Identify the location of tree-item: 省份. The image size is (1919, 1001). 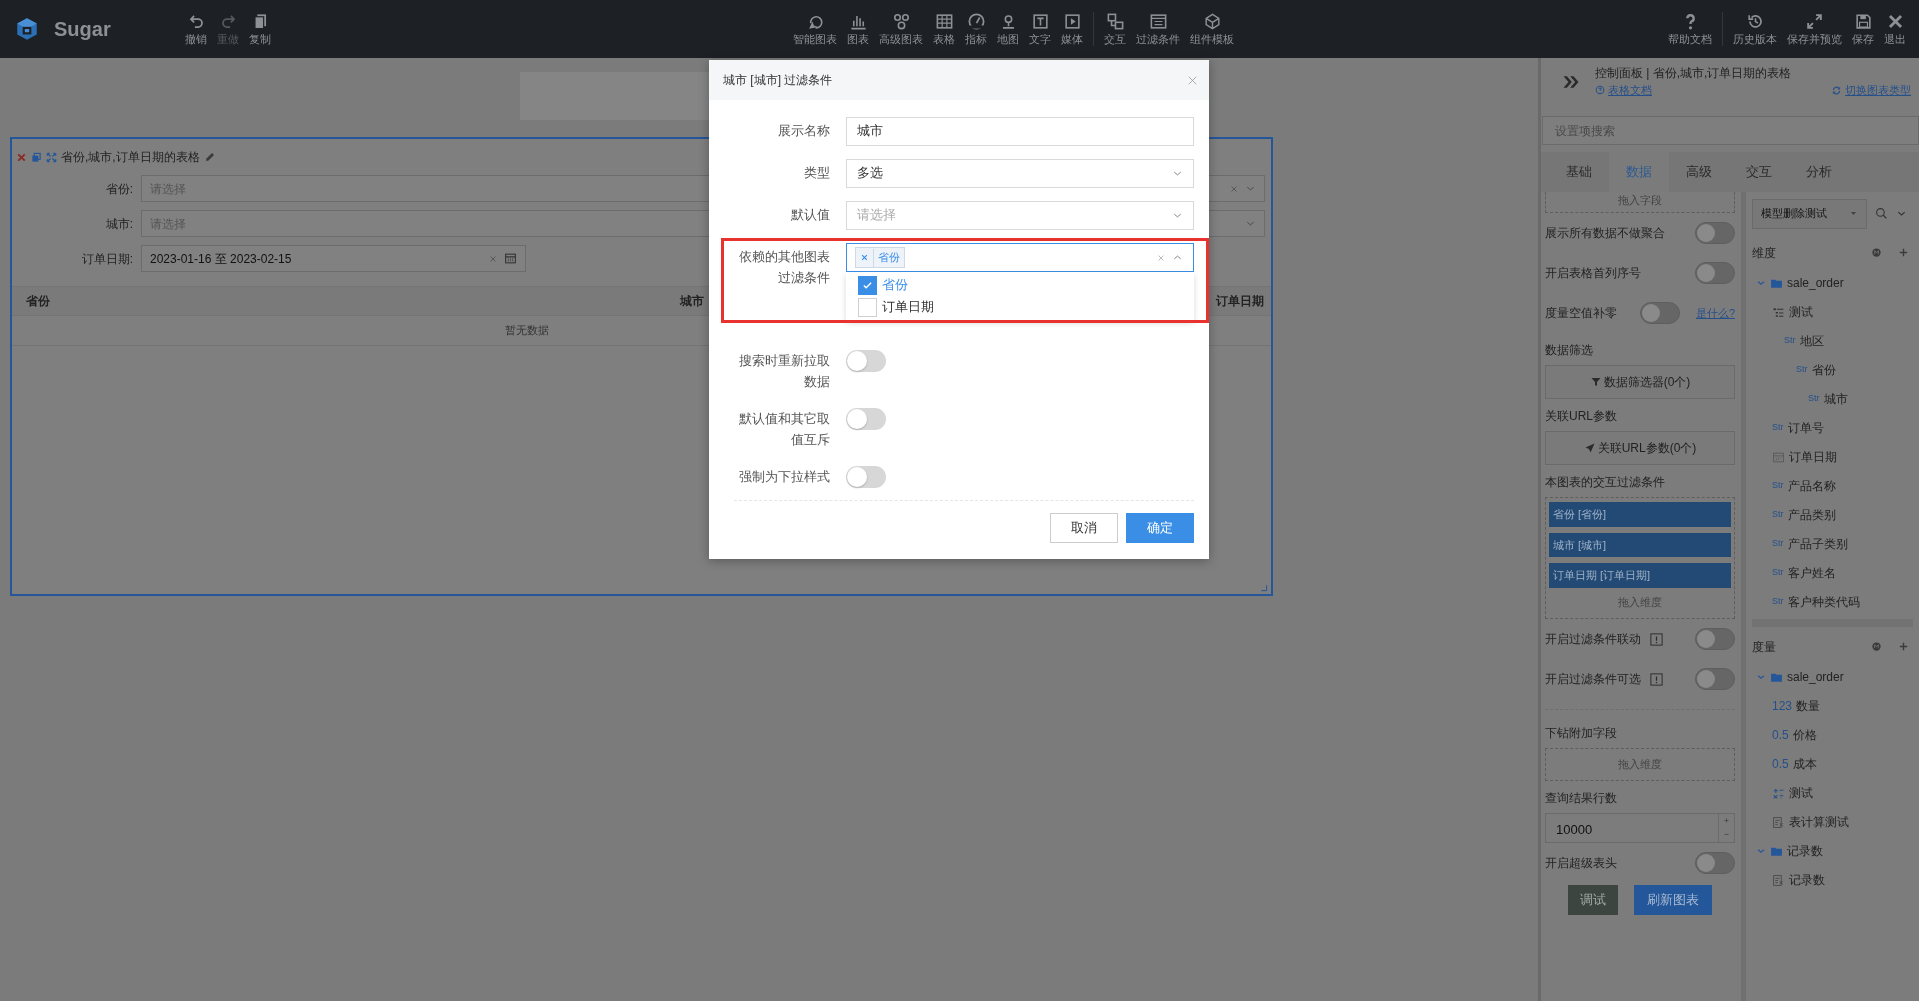
(1823, 370).